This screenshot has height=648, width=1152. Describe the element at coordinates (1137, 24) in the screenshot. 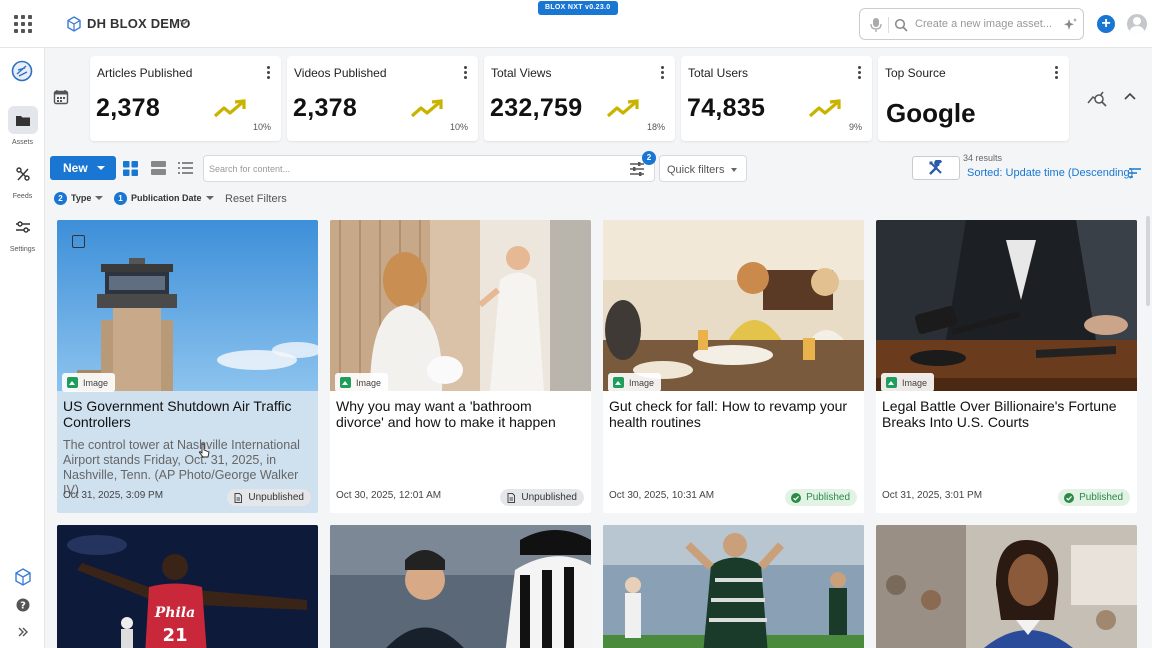

I see `avatar` at that location.